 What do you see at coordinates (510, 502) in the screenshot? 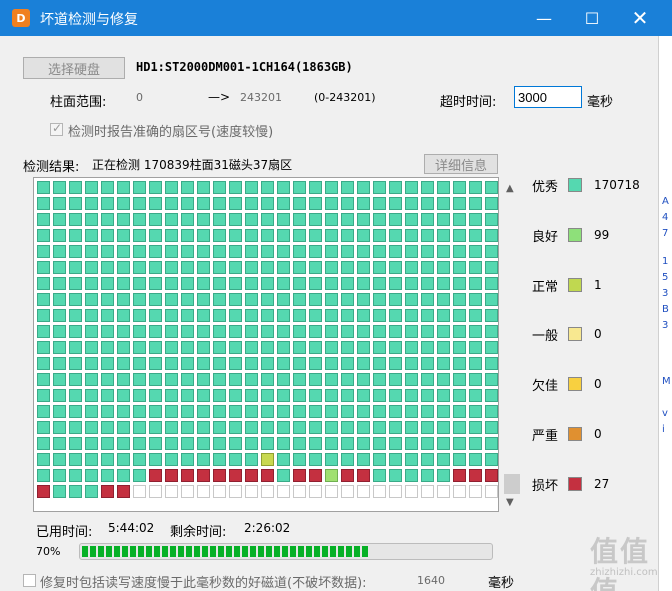
I see `scroll-down-icon: ▼` at bounding box center [510, 502].